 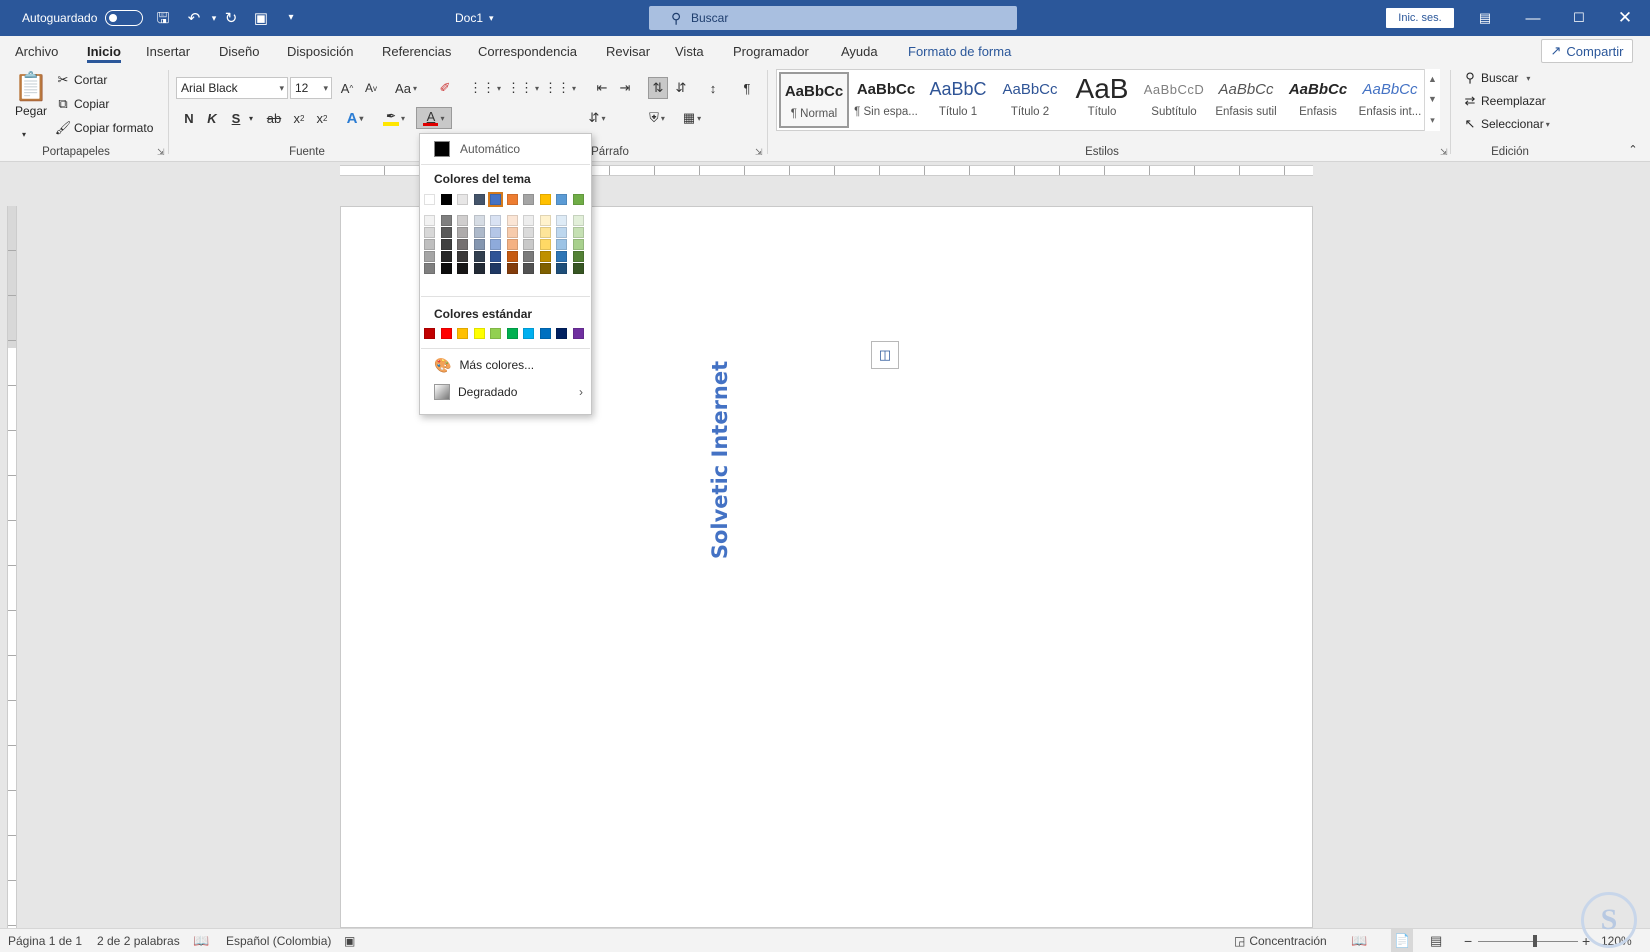 I want to click on strikethrough-icon: ab, so click(x=274, y=118).